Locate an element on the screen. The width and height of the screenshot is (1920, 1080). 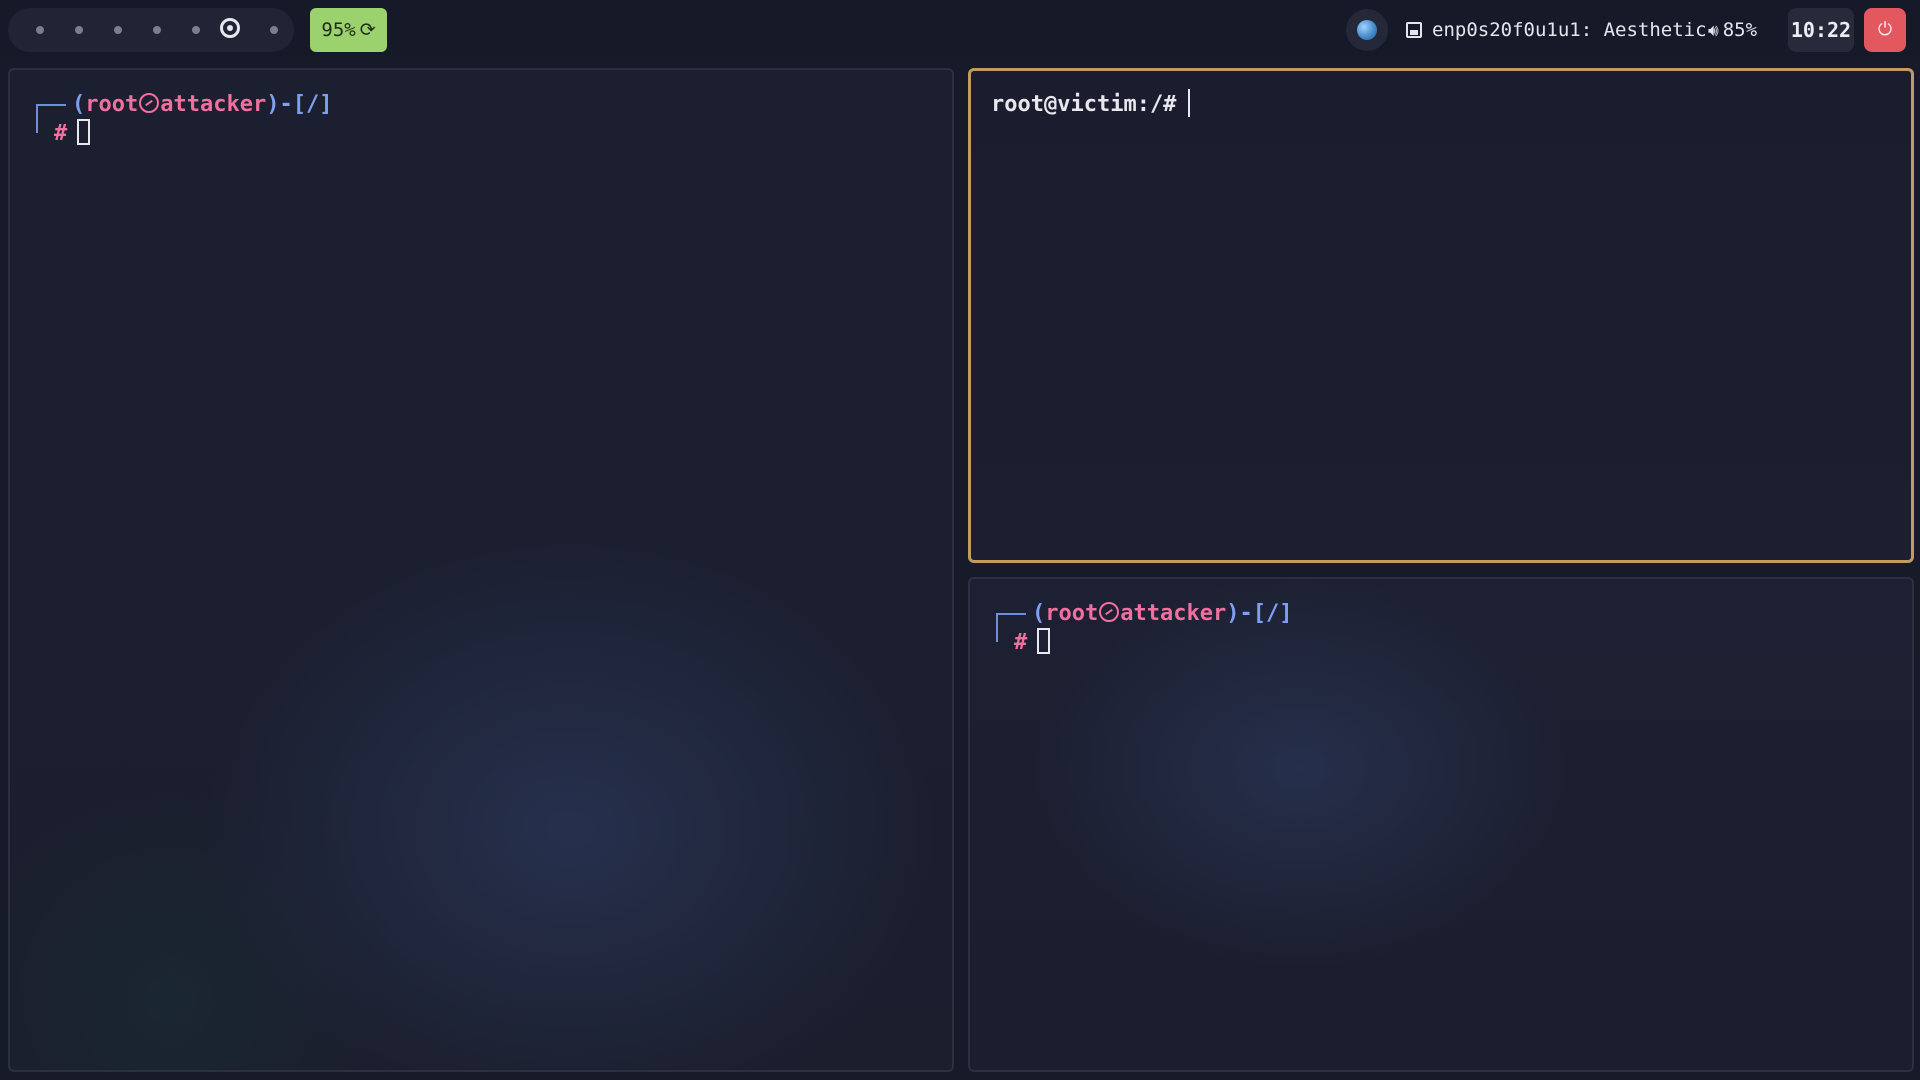
victim-prompt: root@victim:/# is located at coordinates (1091, 104).